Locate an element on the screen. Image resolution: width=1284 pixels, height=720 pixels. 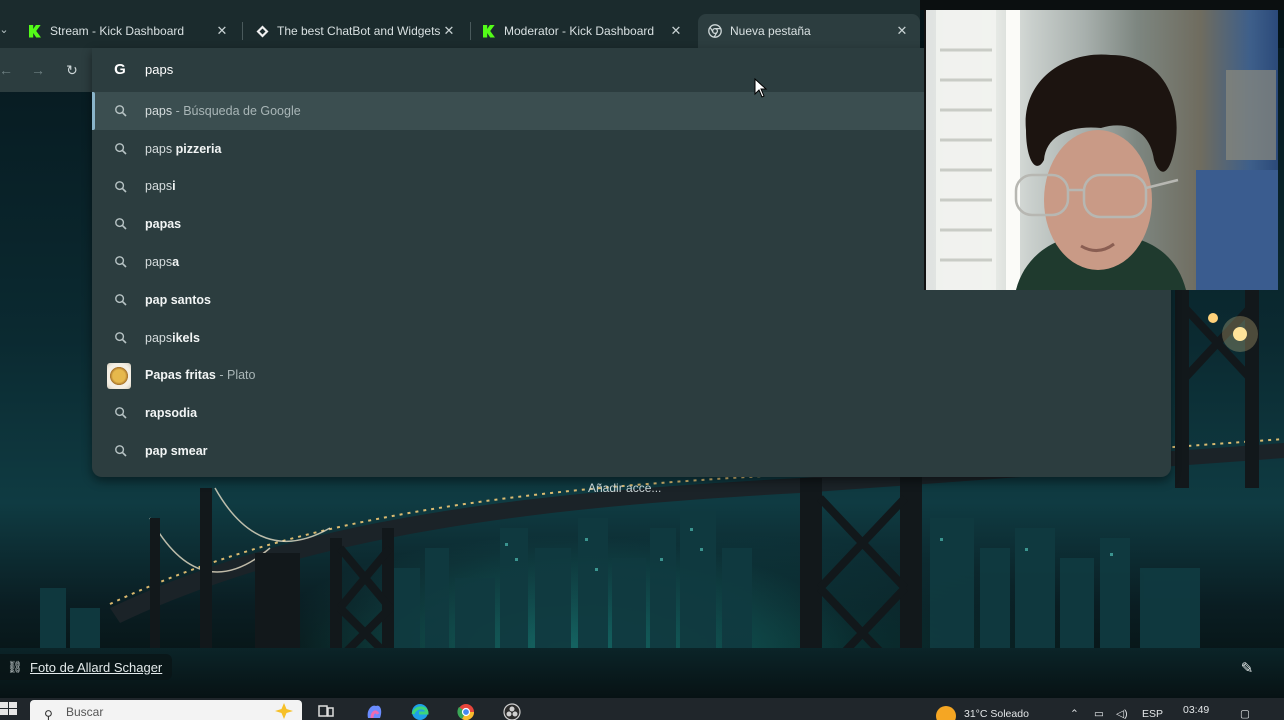
address-bar-text: paps is located at coordinates (159, 69).